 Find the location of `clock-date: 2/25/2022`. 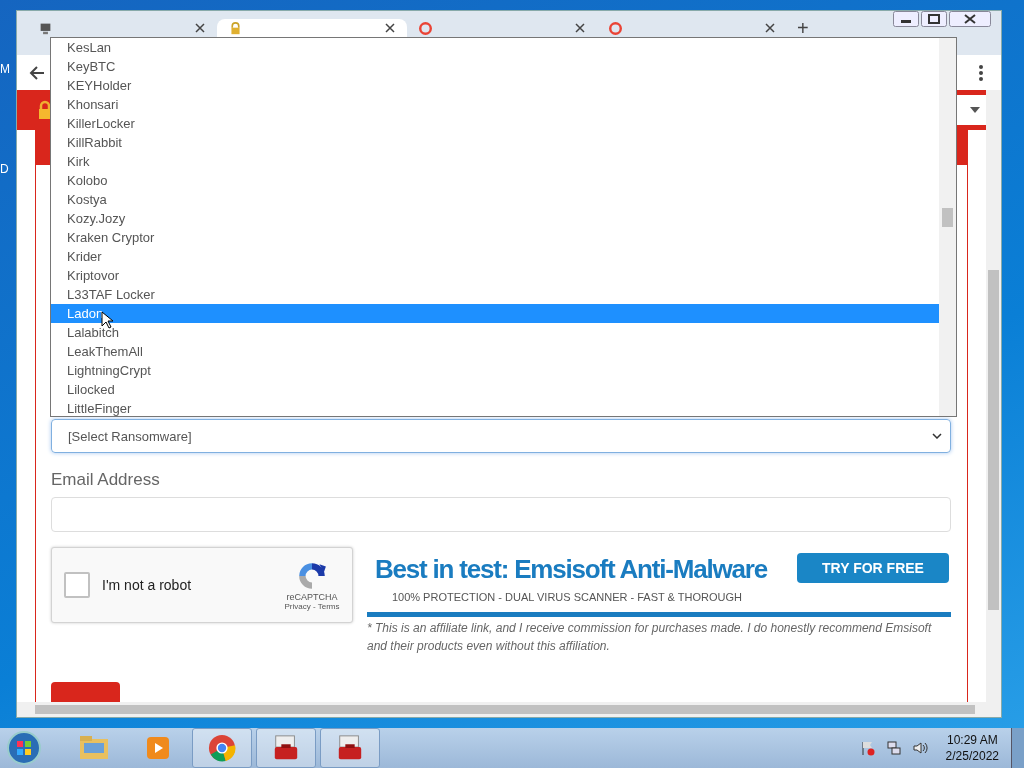

clock-date: 2/25/2022 is located at coordinates (972, 756).